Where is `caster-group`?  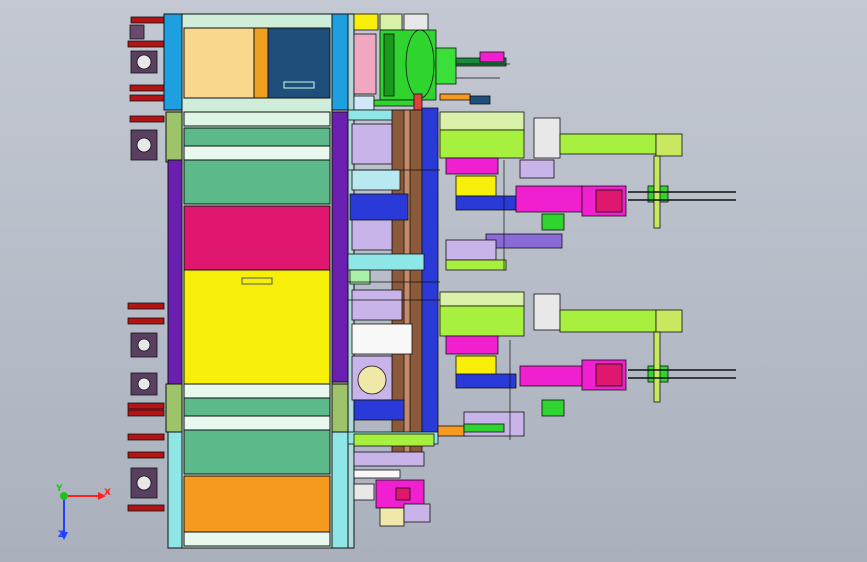 caster-group is located at coordinates (147, 264).